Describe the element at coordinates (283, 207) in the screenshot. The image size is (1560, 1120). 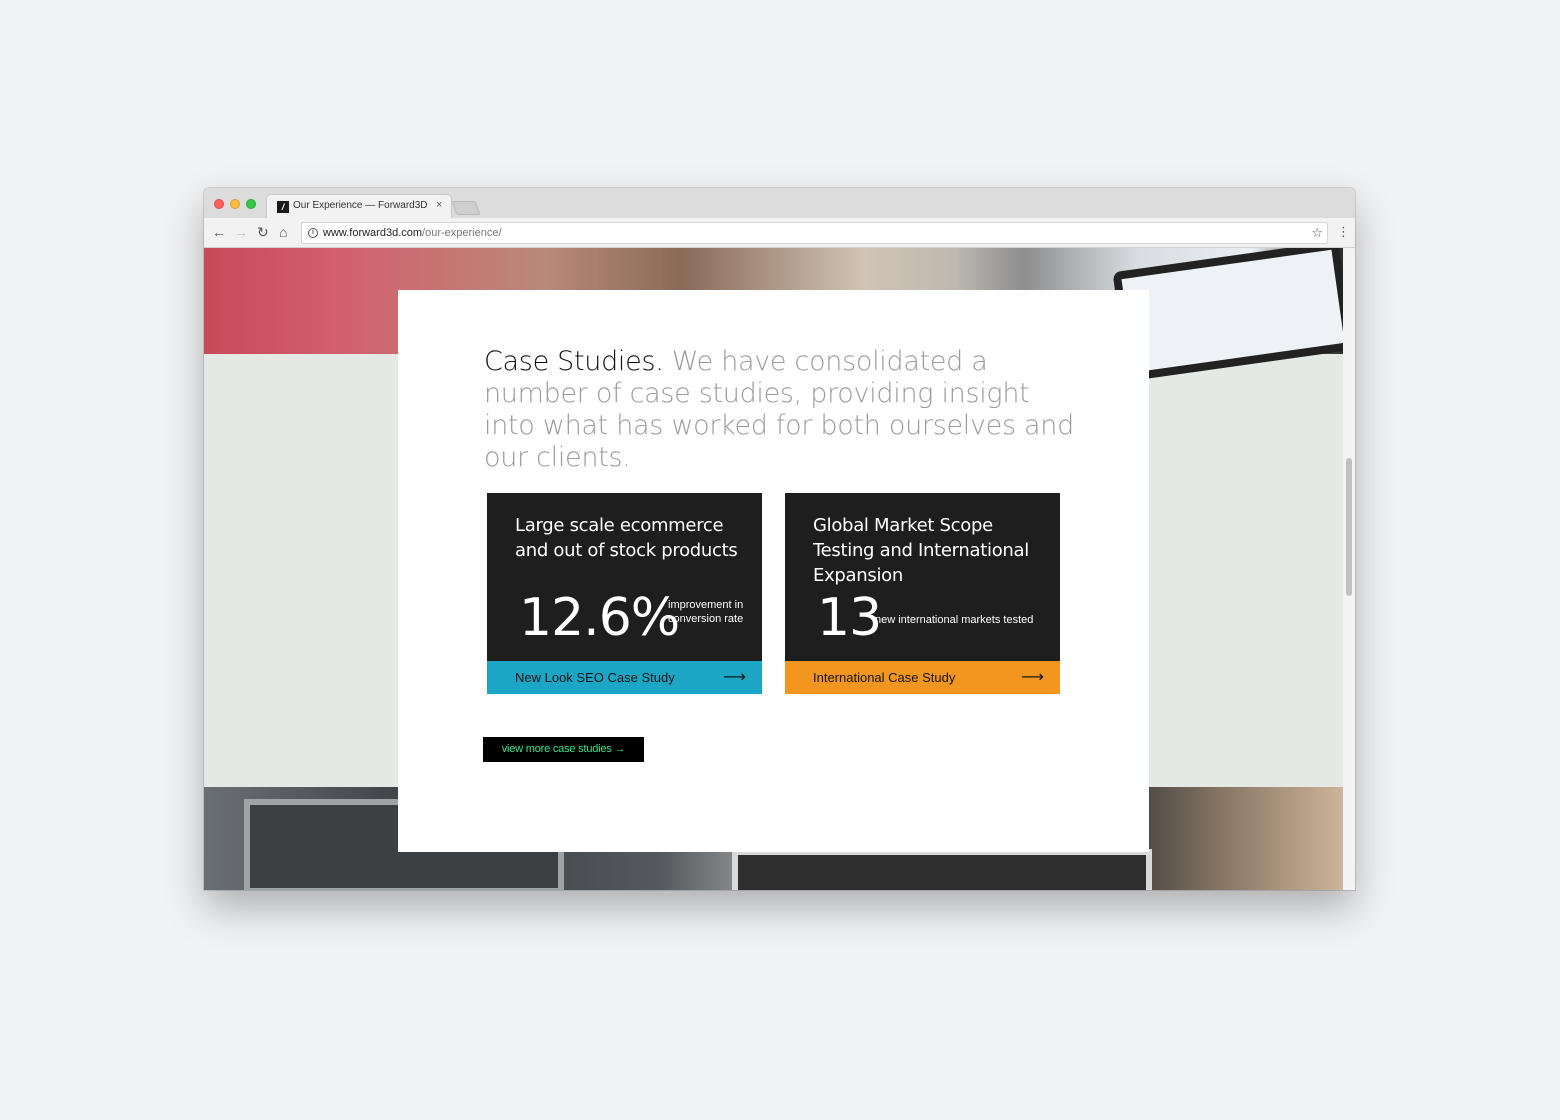
I see `forward3d-favicon-icon: /` at that location.